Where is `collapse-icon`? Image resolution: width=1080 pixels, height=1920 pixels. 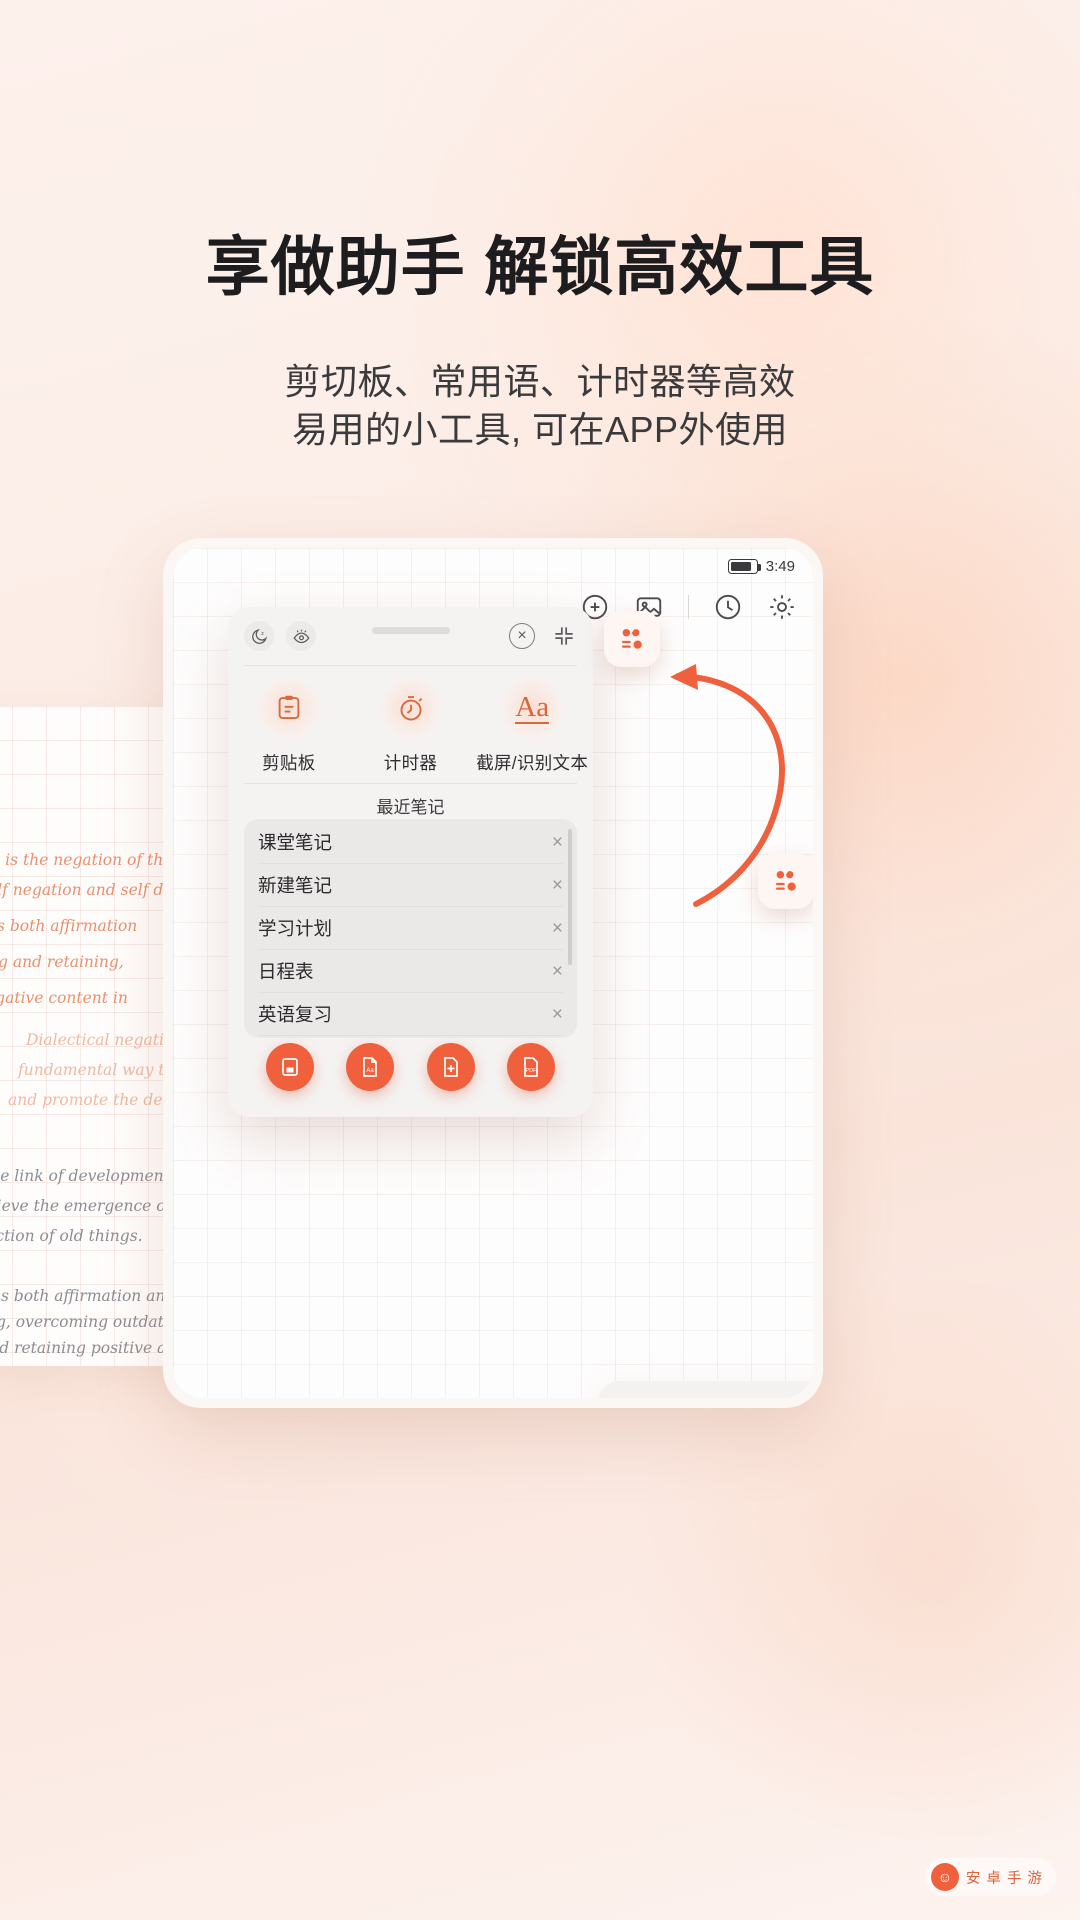 collapse-icon is located at coordinates (564, 636).